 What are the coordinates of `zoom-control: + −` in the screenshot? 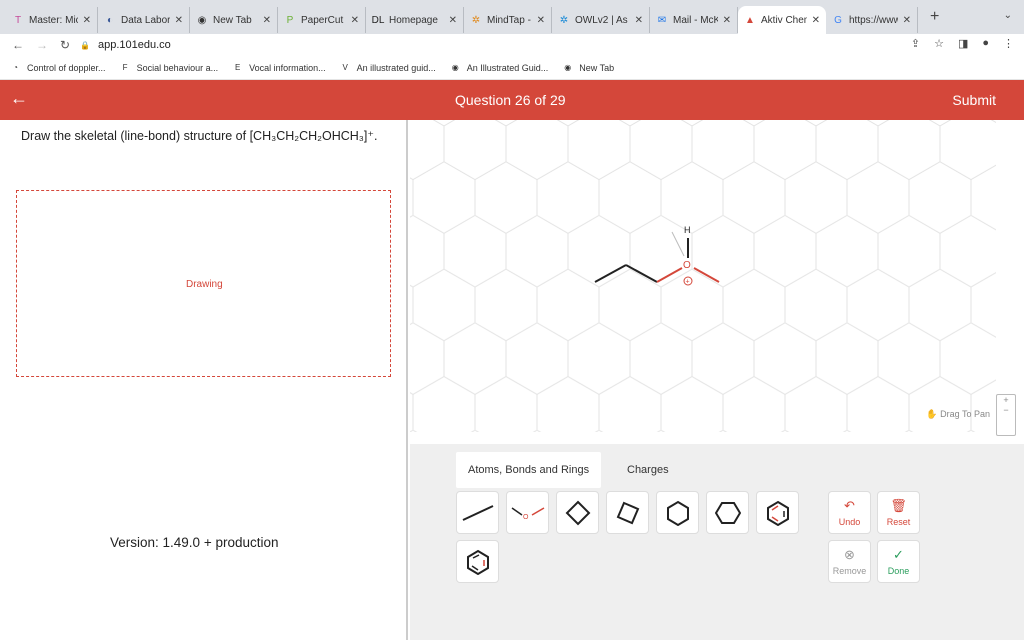 It's located at (1006, 415).